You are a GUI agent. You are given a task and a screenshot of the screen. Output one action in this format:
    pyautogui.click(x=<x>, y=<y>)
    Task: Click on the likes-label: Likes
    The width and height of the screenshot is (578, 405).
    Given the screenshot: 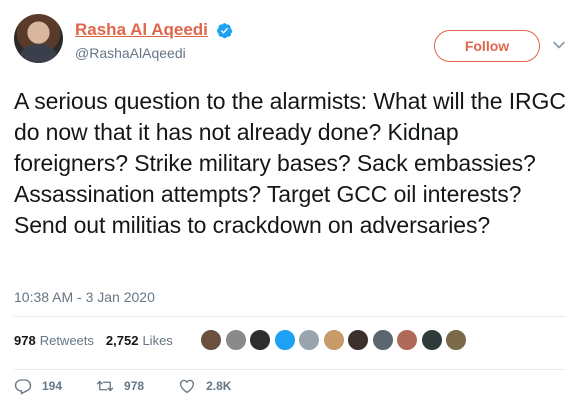 What is the action you would take?
    pyautogui.click(x=157, y=340)
    